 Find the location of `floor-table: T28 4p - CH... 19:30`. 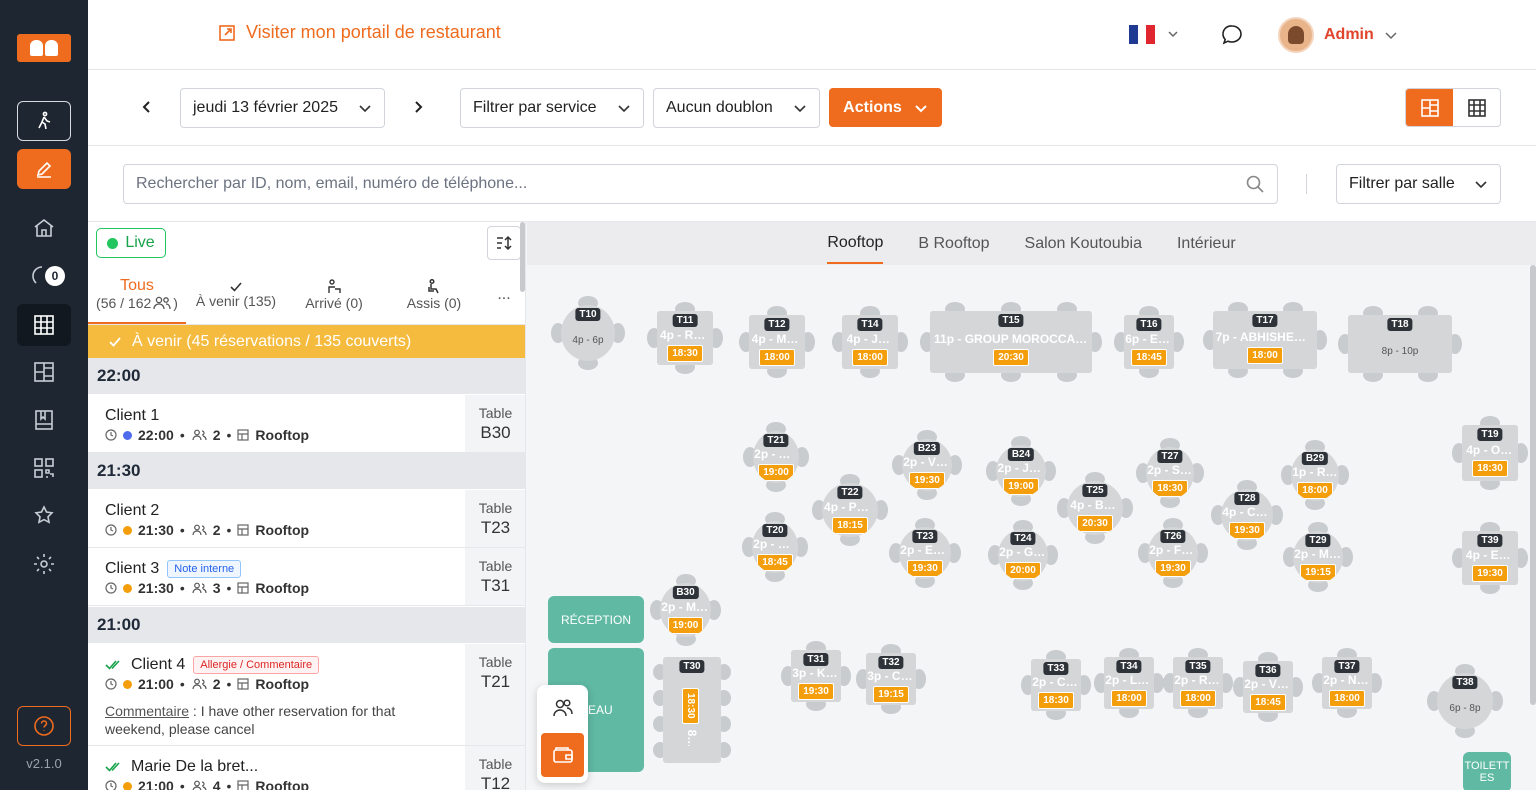

floor-table: T28 4p - CH... 19:30 is located at coordinates (1247, 515).